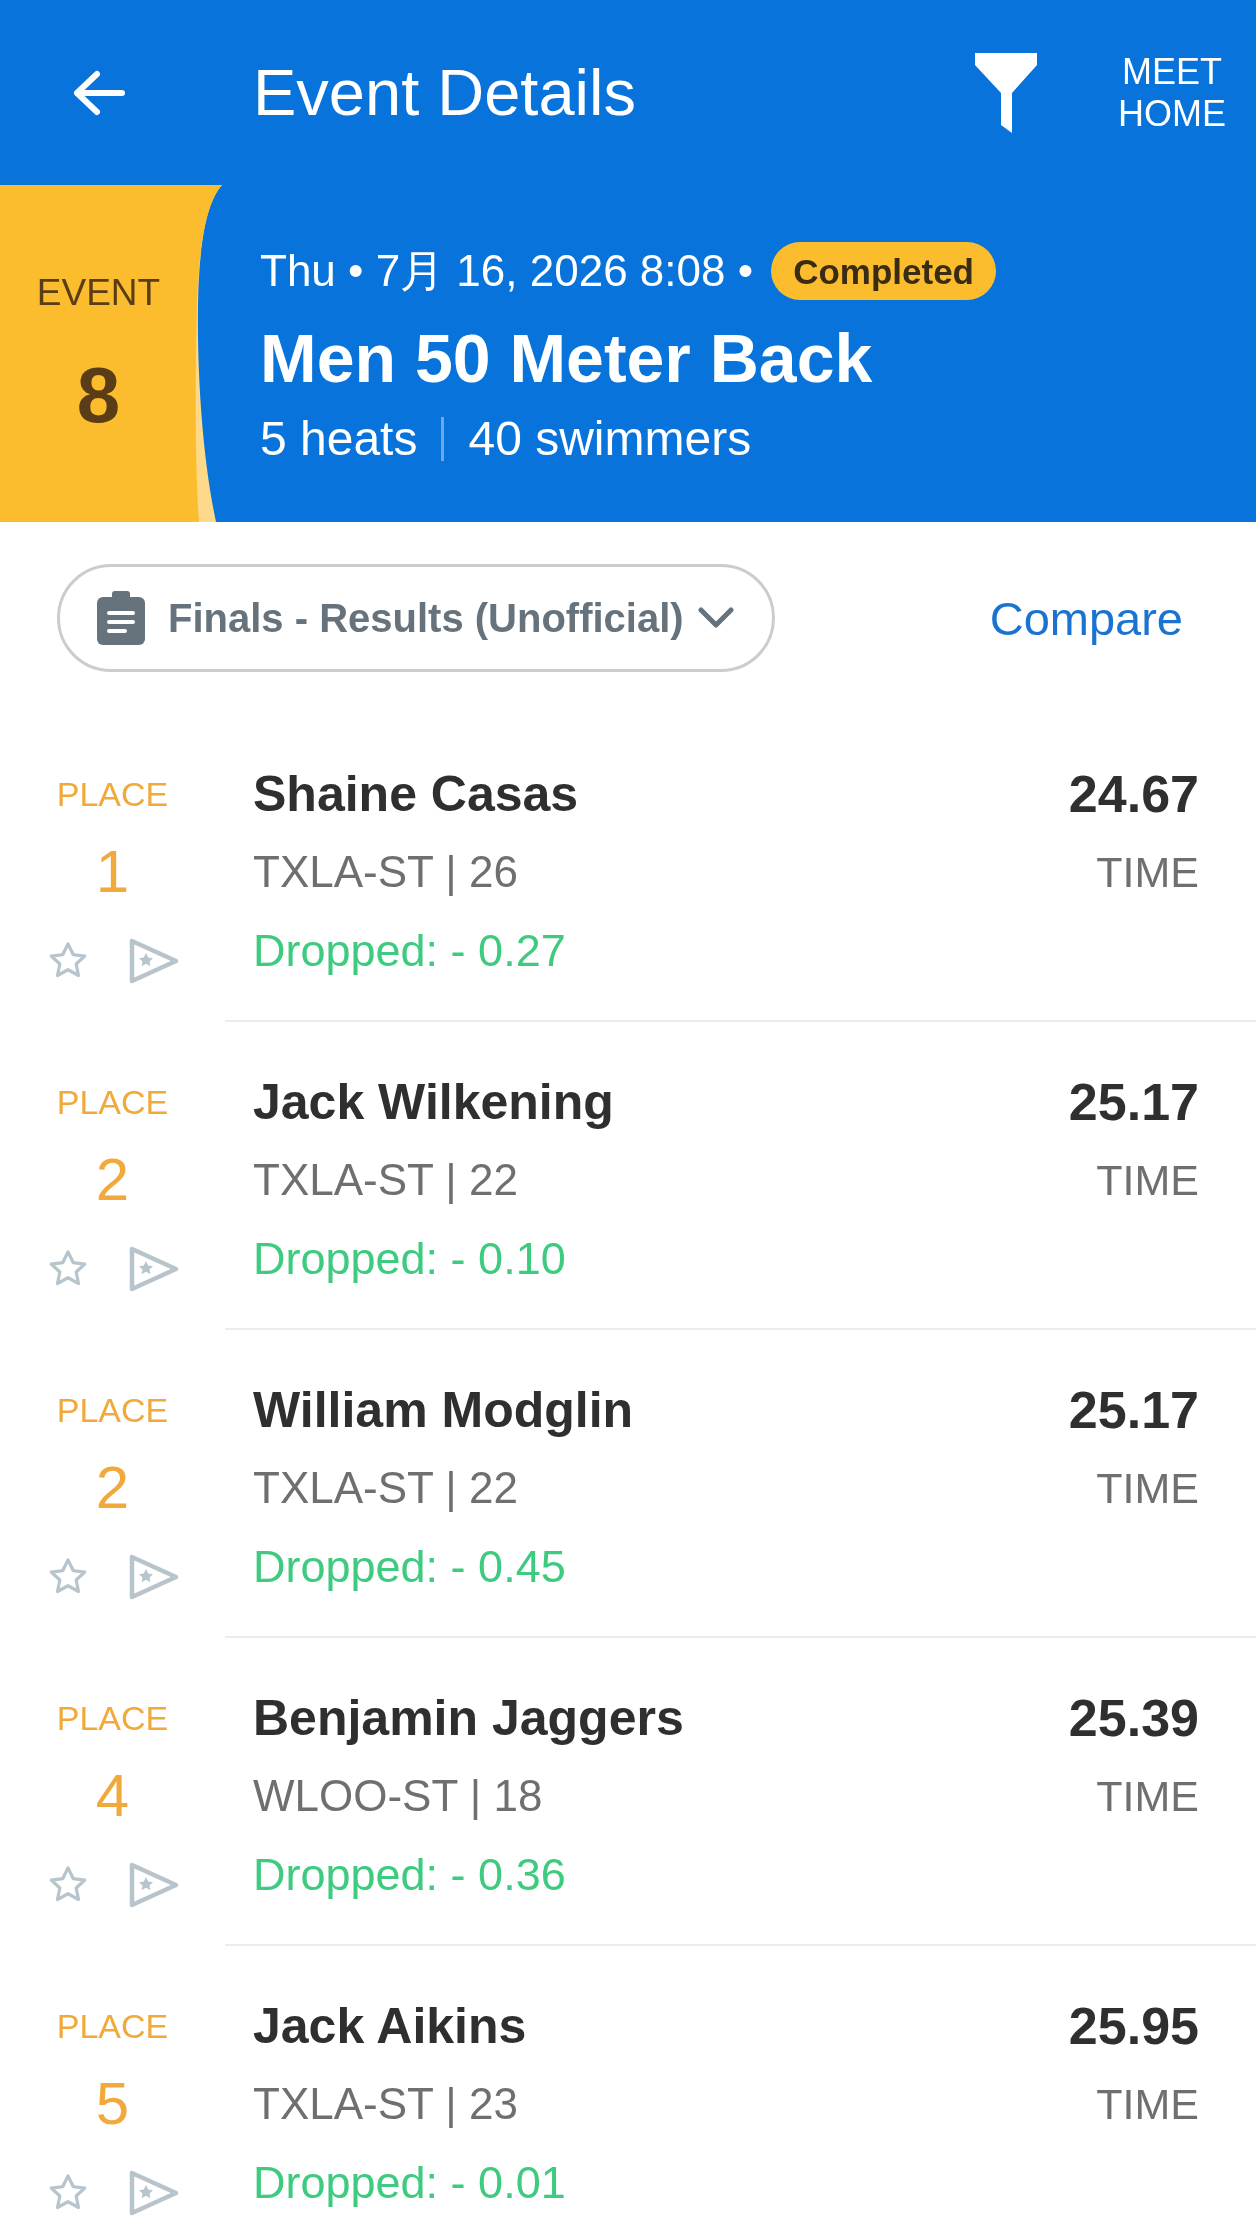  I want to click on team-age: TXLA-ST | 26, so click(385, 872).